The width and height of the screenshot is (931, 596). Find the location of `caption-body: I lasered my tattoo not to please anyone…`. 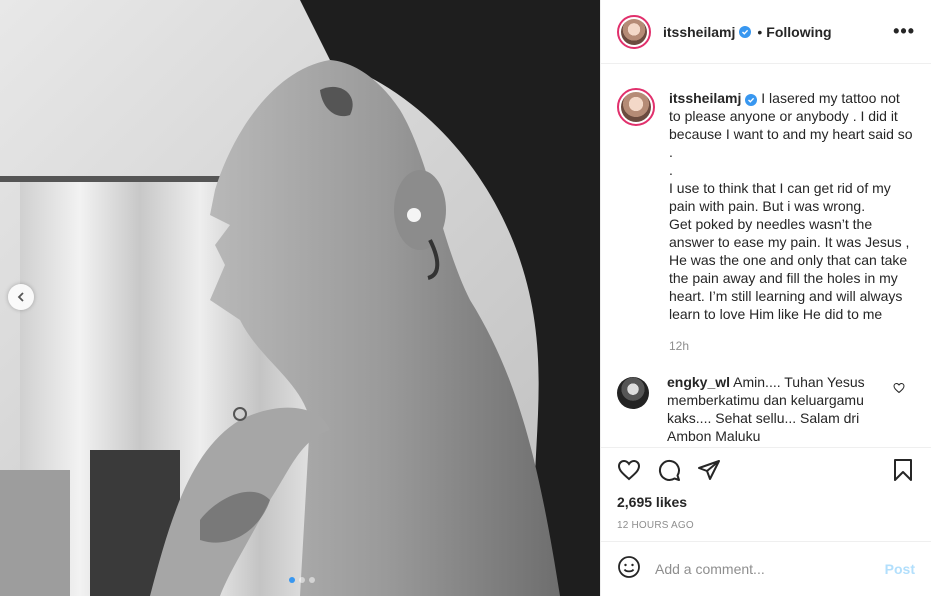

caption-body: I lasered my tattoo not to please anyone… is located at coordinates (791, 206).